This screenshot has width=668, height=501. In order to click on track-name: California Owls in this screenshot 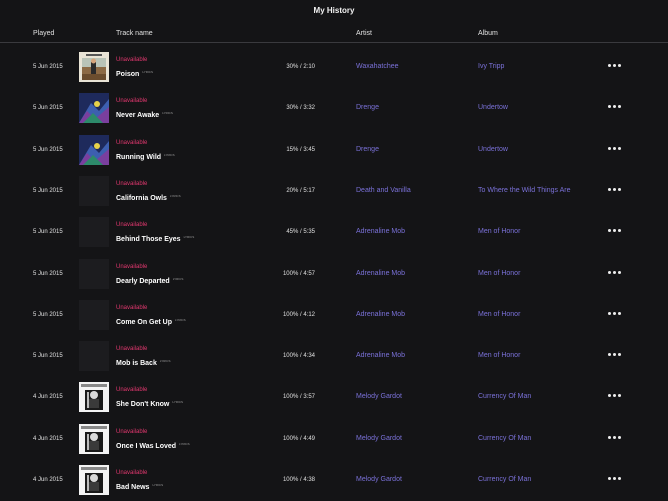, I will do `click(141, 198)`.